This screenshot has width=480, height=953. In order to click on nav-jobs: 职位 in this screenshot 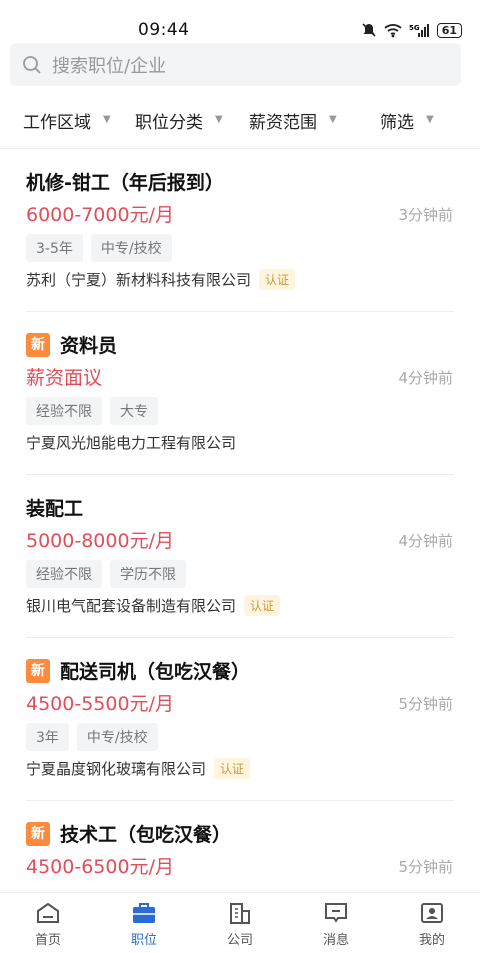, I will do `click(144, 923)`.